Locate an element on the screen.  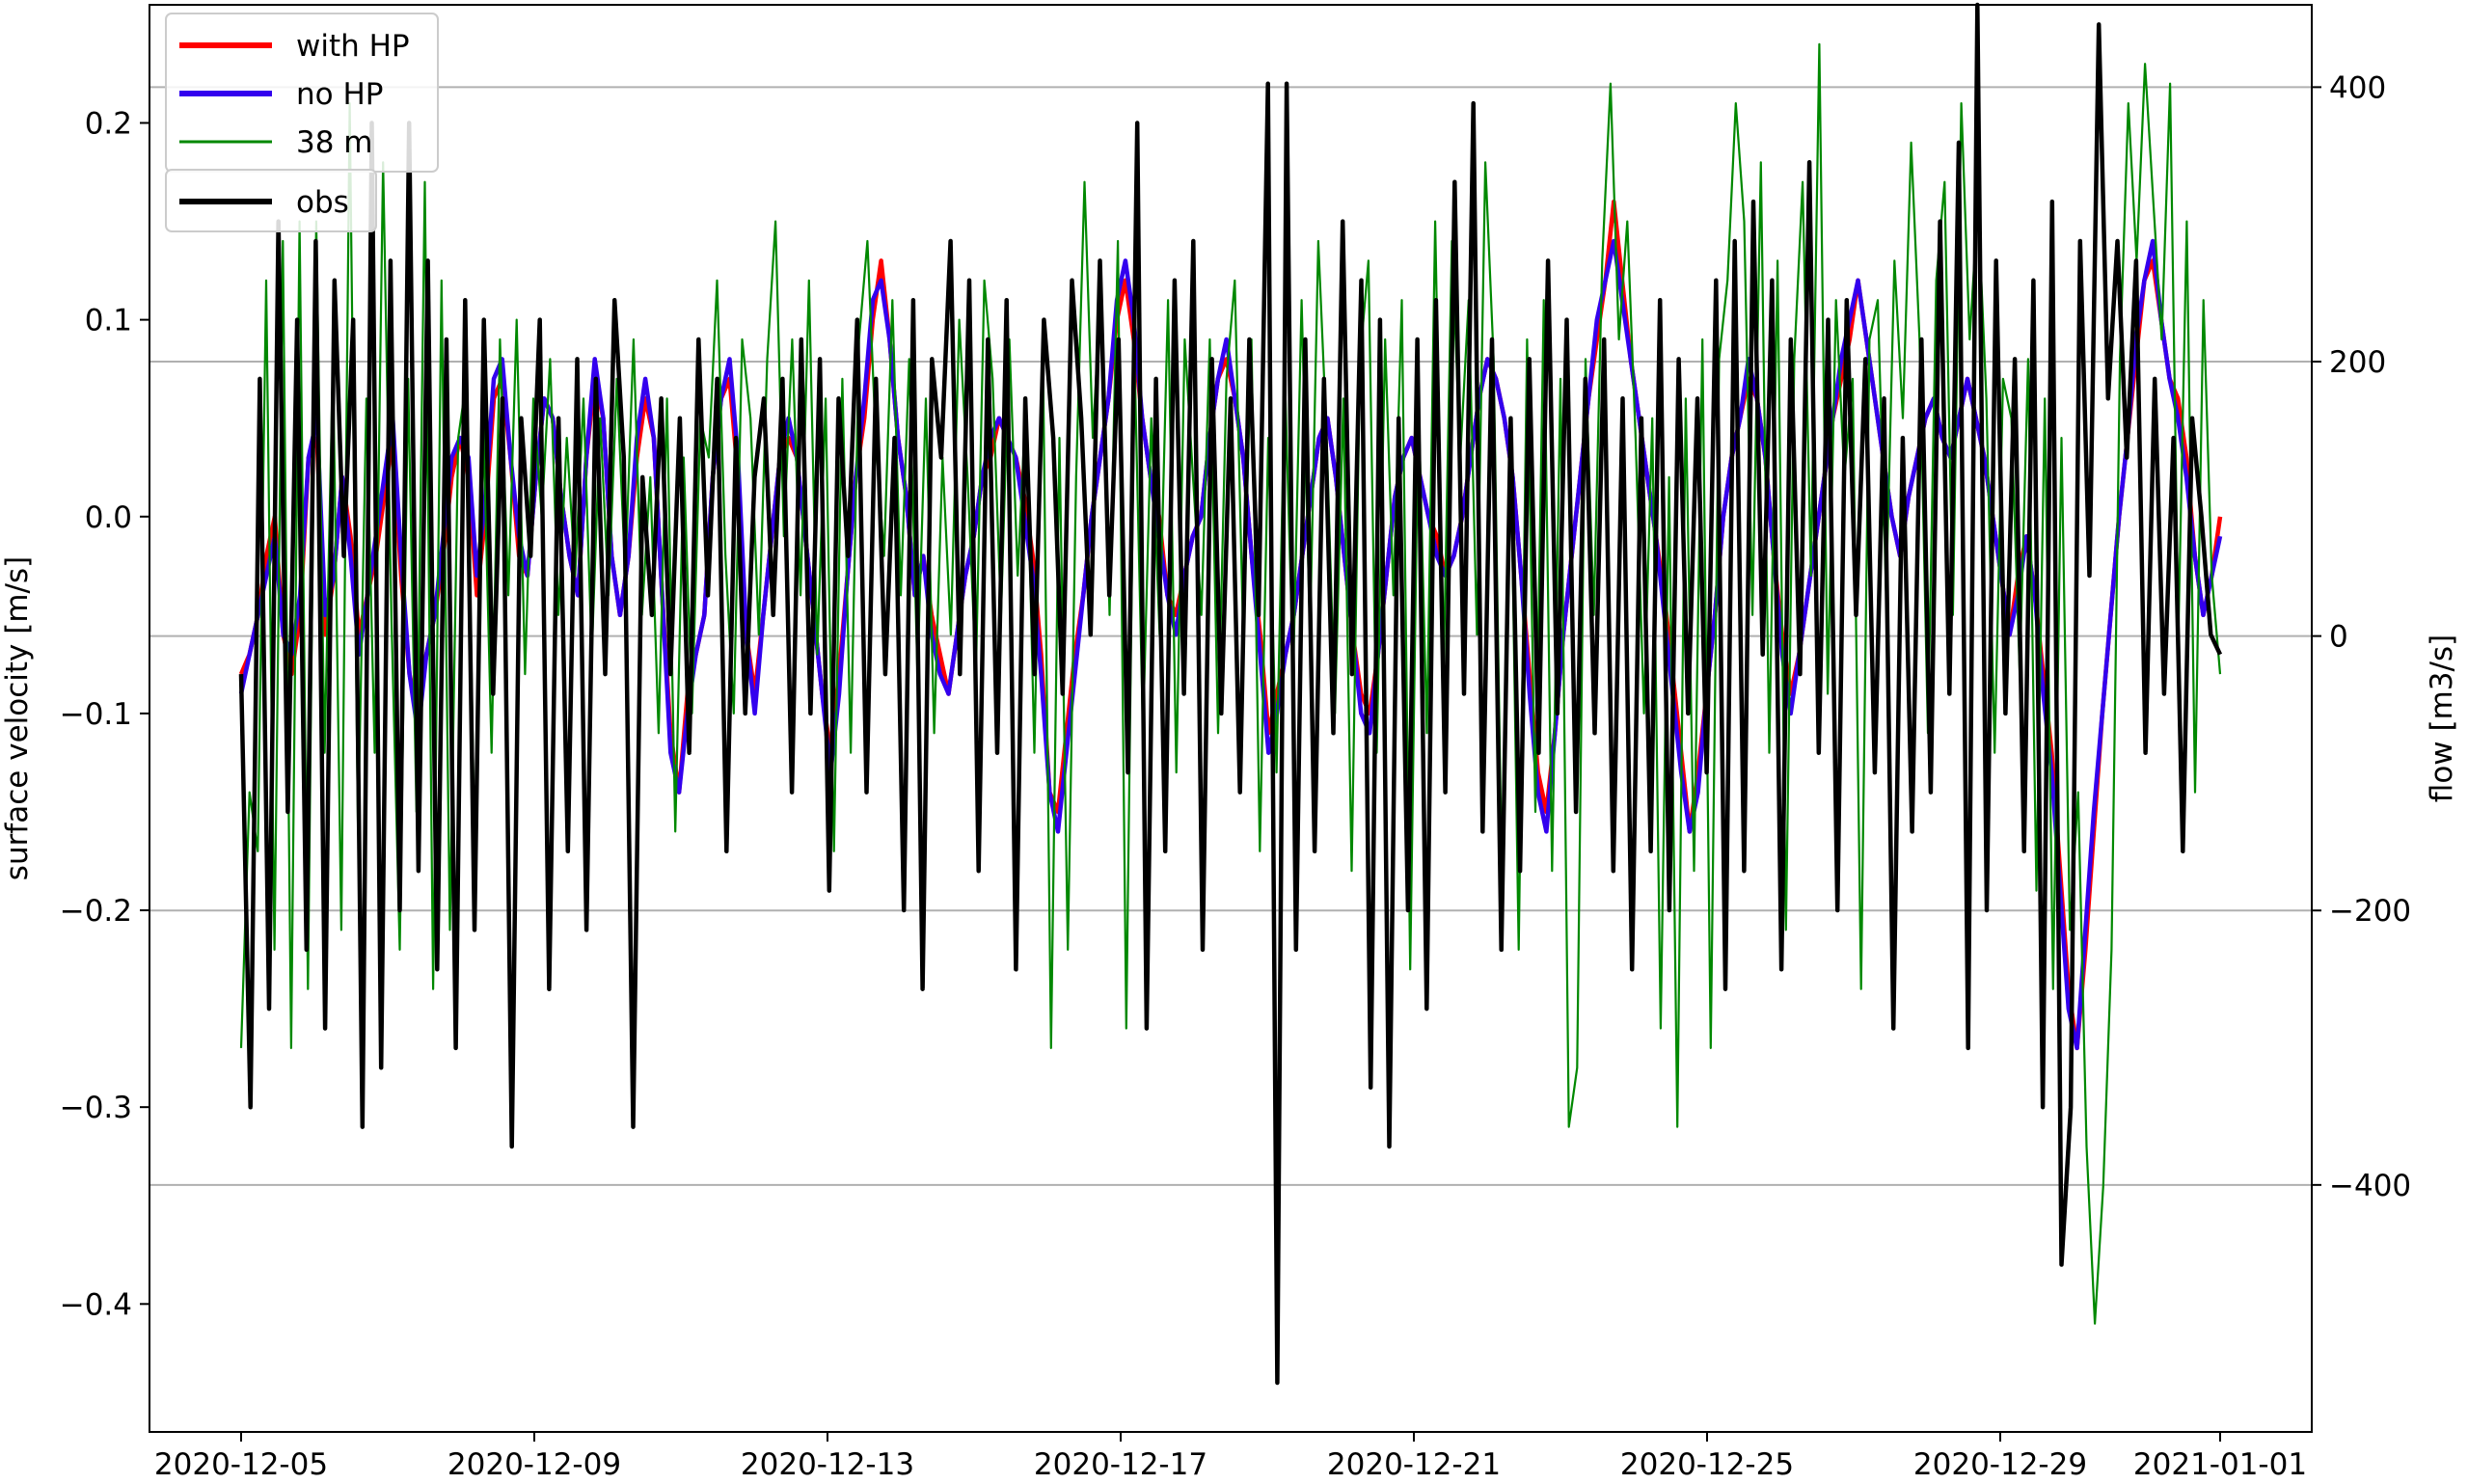
y-tick-label-right: 0 is located at coordinates (2338, 637).